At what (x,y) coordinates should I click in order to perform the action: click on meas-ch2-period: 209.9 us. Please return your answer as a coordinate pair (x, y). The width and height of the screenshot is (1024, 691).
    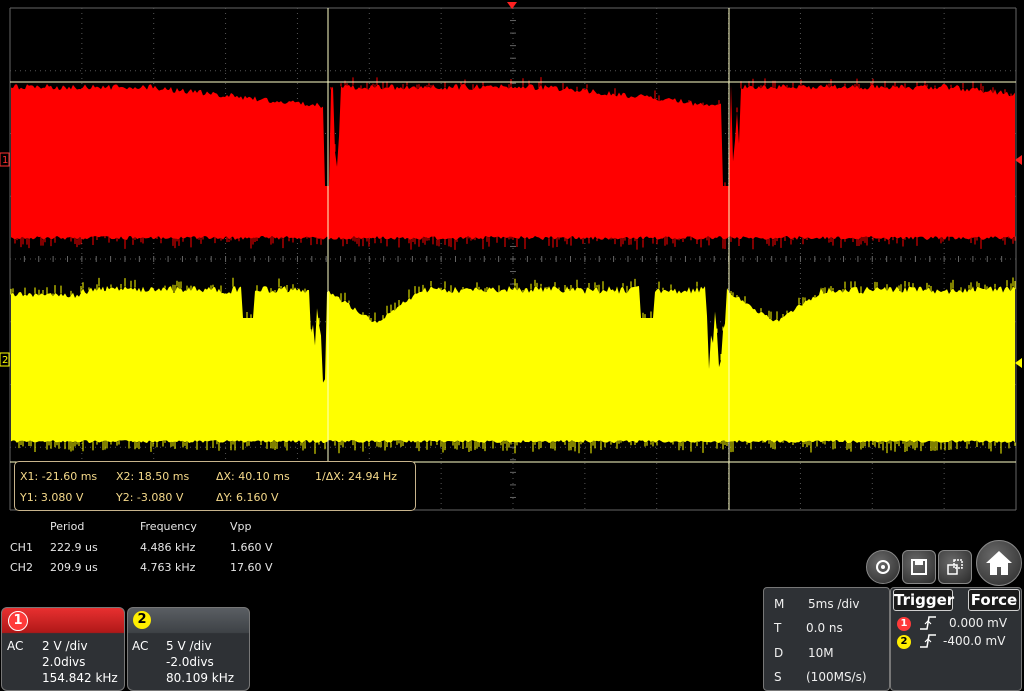
    Looking at the image, I should click on (74, 567).